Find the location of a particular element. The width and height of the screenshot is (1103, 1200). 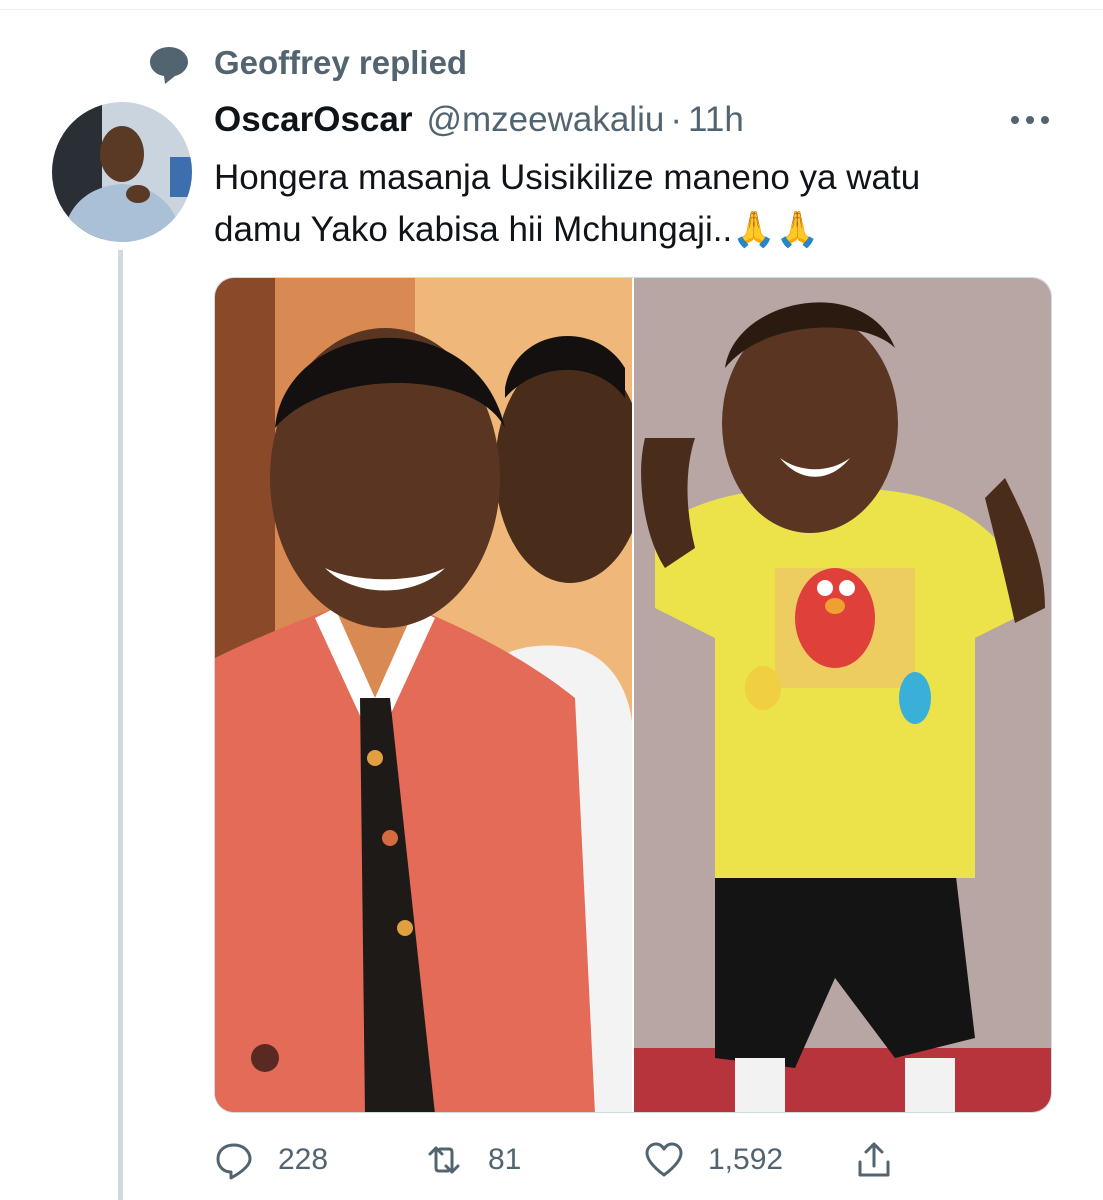

retweet-button: 81 is located at coordinates (472, 1160).